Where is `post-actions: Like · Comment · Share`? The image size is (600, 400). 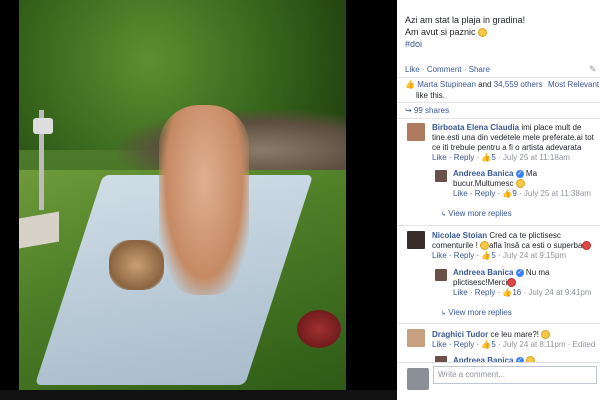 post-actions: Like · Comment · Share is located at coordinates (447, 69).